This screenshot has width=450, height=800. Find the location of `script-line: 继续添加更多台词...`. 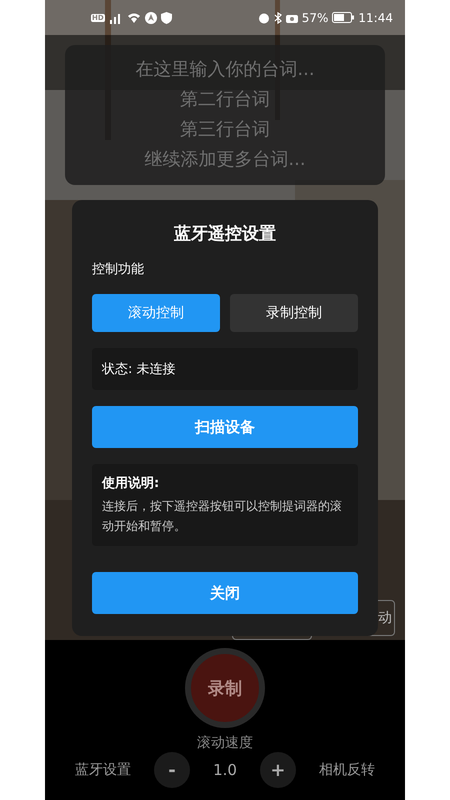

script-line: 继续添加更多台词... is located at coordinates (225, 160).